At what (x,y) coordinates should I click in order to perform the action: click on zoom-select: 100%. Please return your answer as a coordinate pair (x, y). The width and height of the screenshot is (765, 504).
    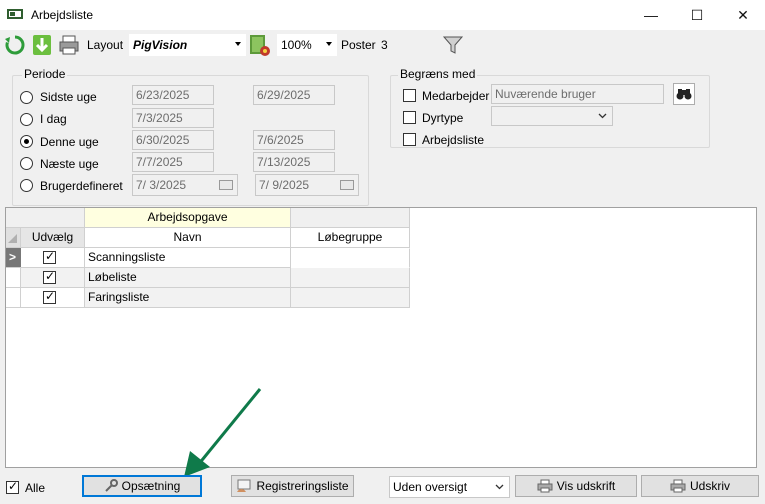
    Looking at the image, I should click on (307, 45).